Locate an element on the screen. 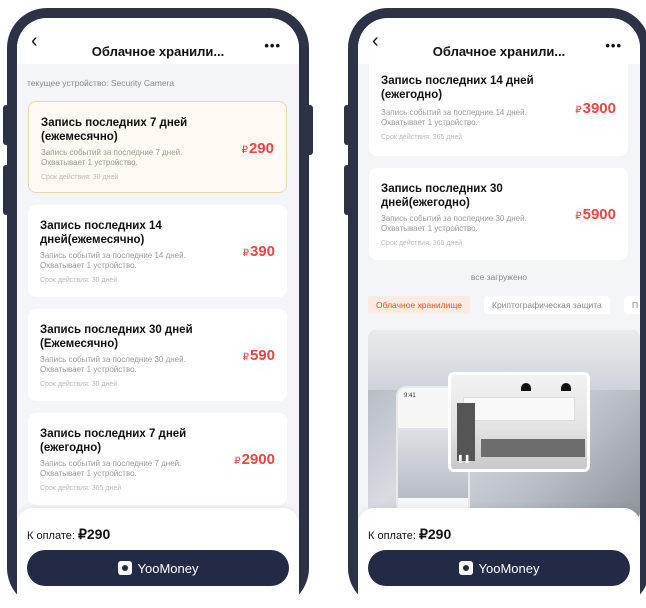  plan-title: Запись последних 30 дней (Ежемесячно) is located at coordinates (116, 337).